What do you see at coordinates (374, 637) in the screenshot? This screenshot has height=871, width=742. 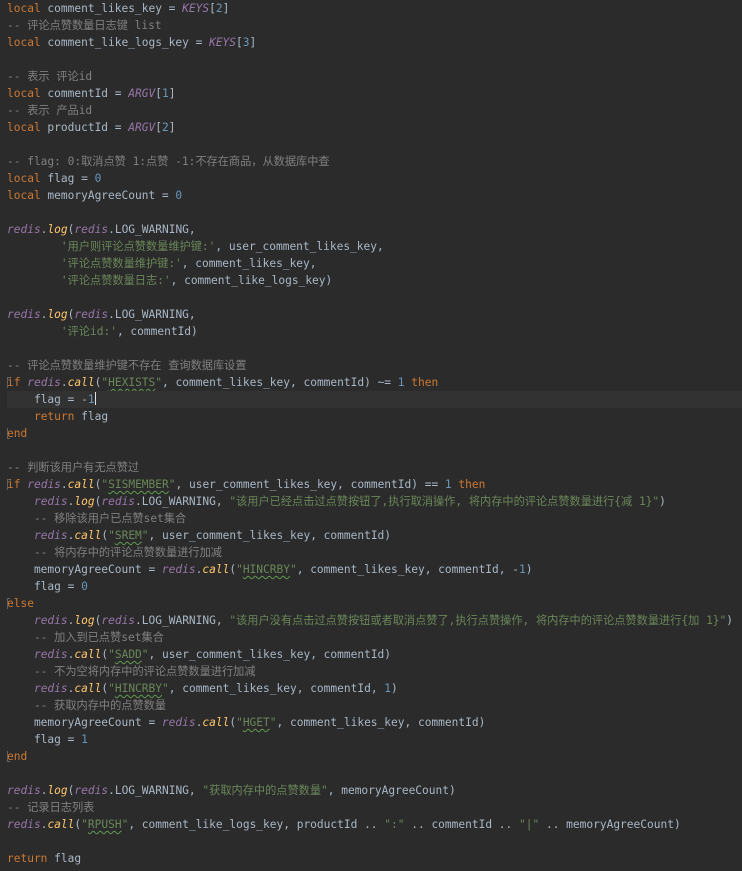 I see `code-line: -- 加入到已点赞set集合` at bounding box center [374, 637].